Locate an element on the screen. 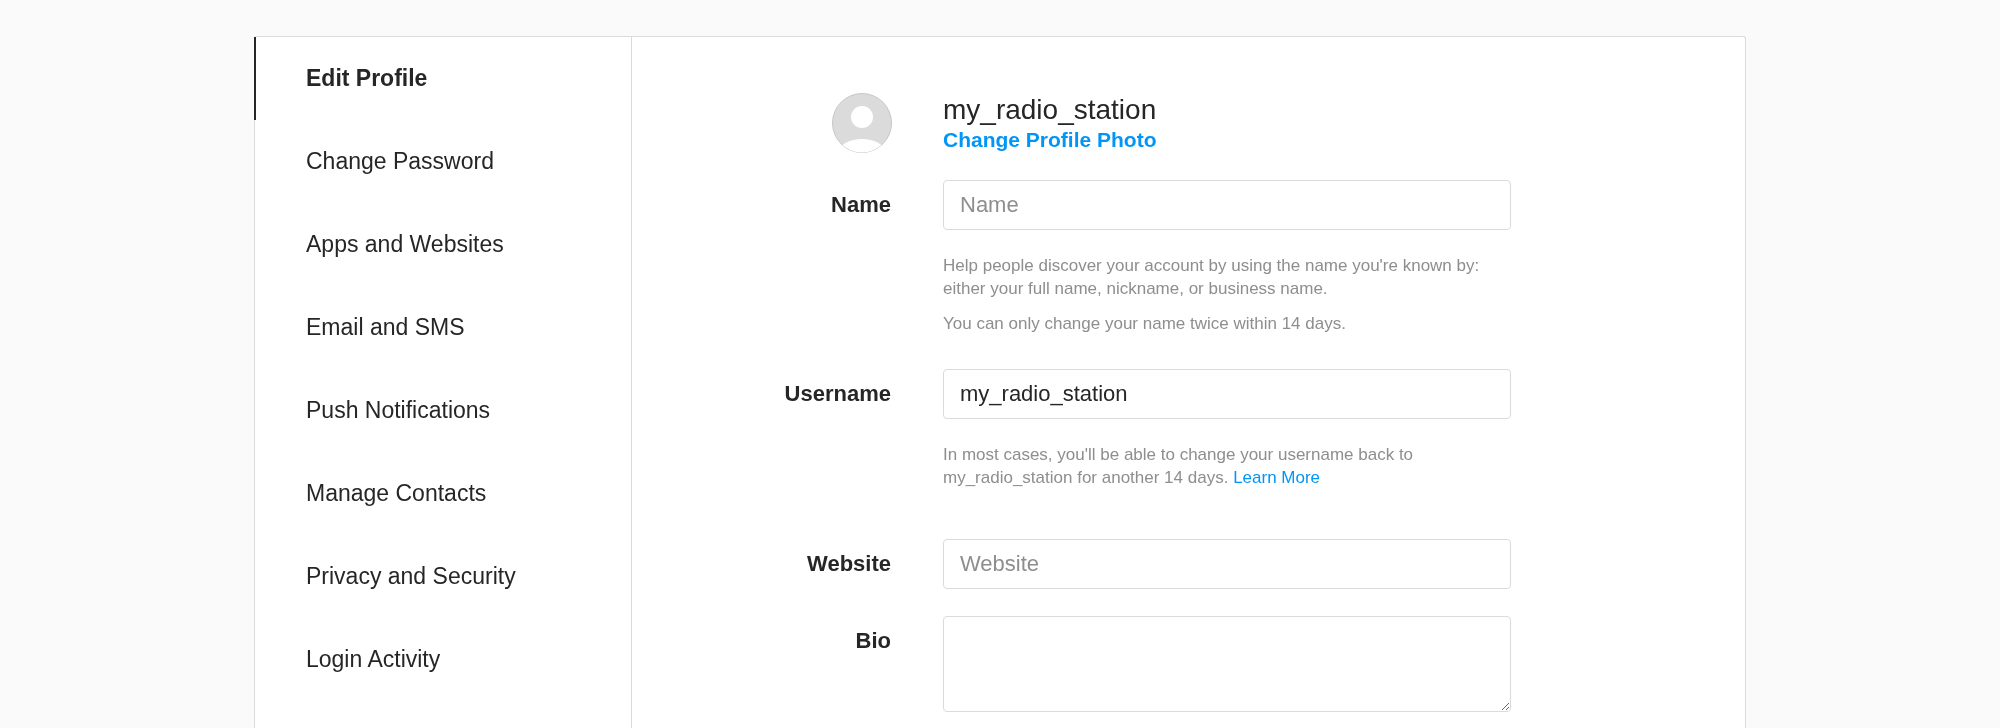  profile-username: my_radio_station is located at coordinates (1050, 110).